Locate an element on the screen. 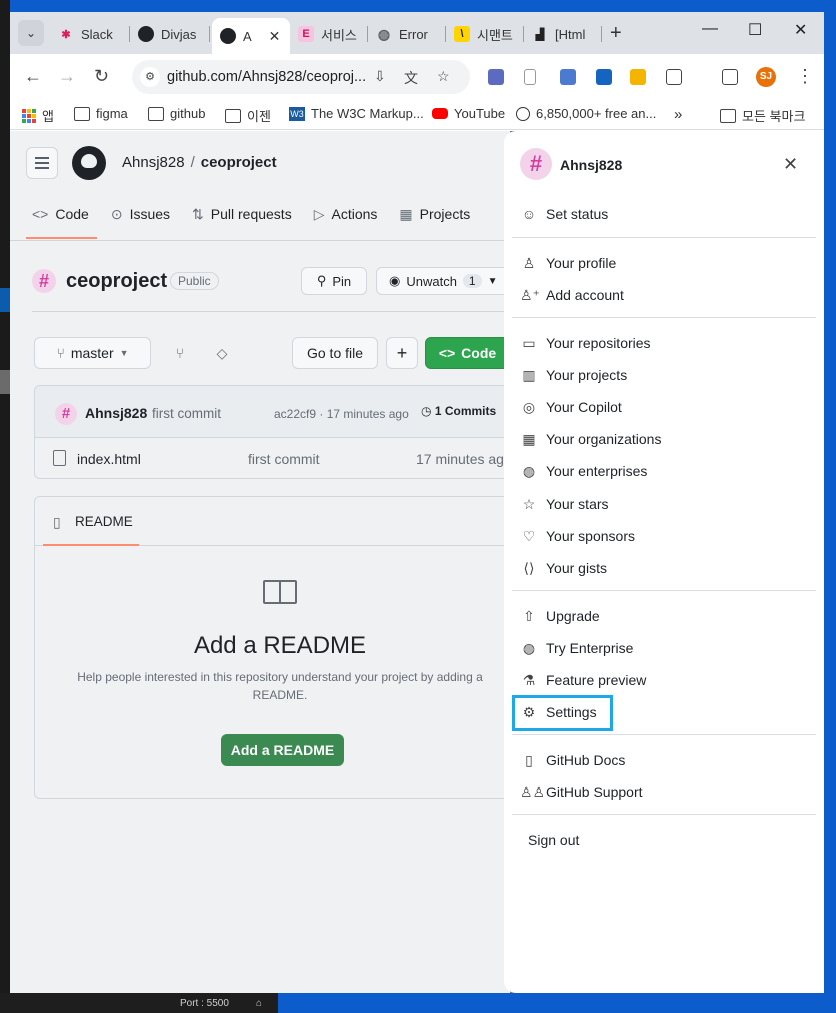 The height and width of the screenshot is (1013, 836). desktop-taskbar-area: Port : 5500 ⌂ is located at coordinates (418, 1003).